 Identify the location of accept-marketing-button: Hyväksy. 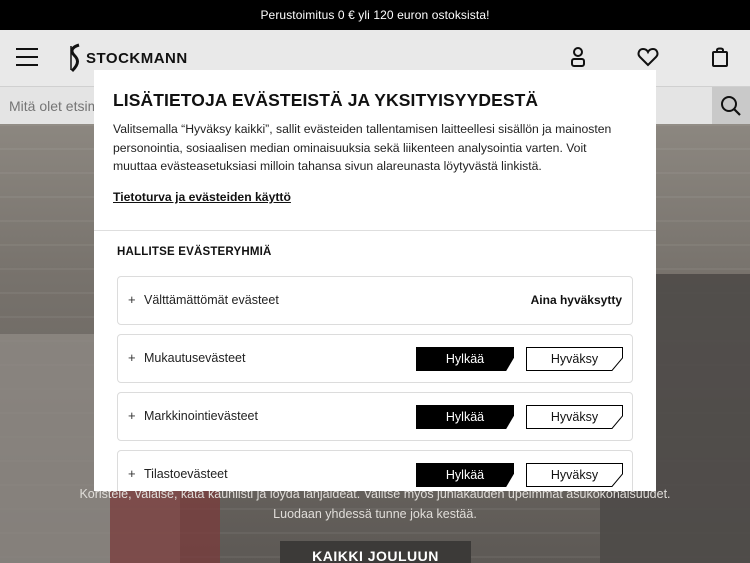
(574, 417).